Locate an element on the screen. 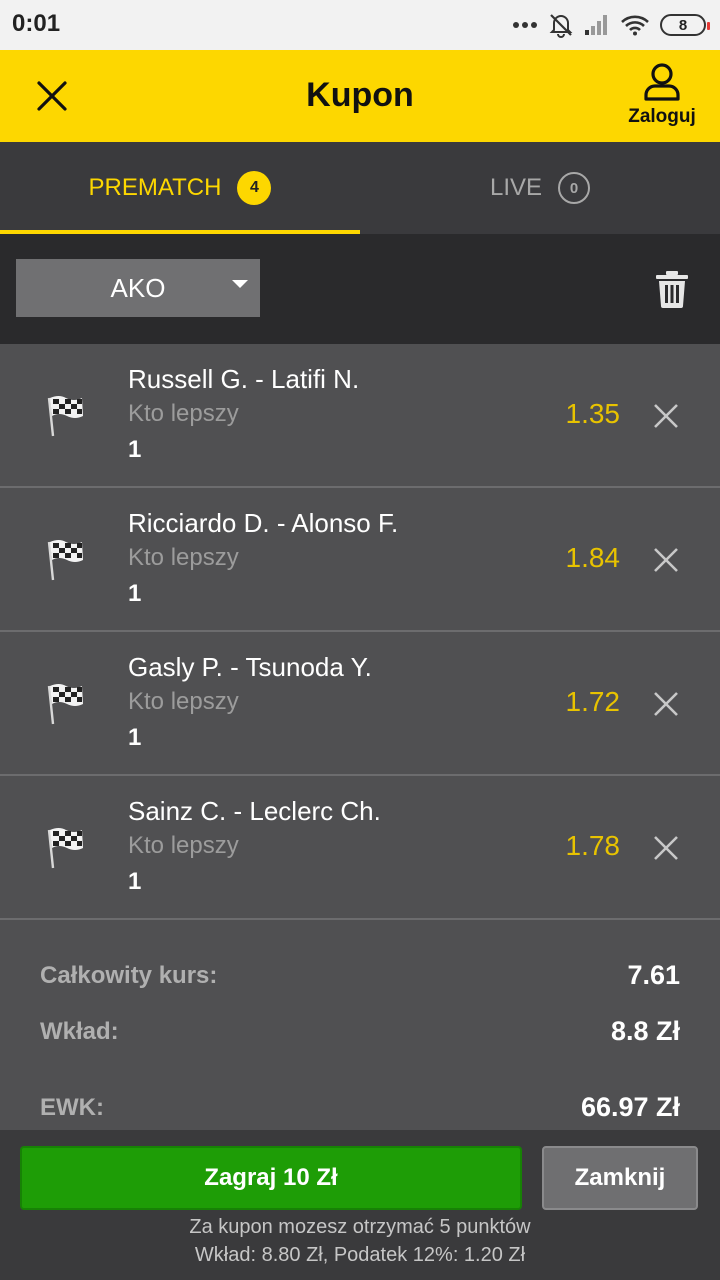 This screenshot has height=1280, width=720. play-button: Zagraj 10 Zł is located at coordinates (271, 1178).